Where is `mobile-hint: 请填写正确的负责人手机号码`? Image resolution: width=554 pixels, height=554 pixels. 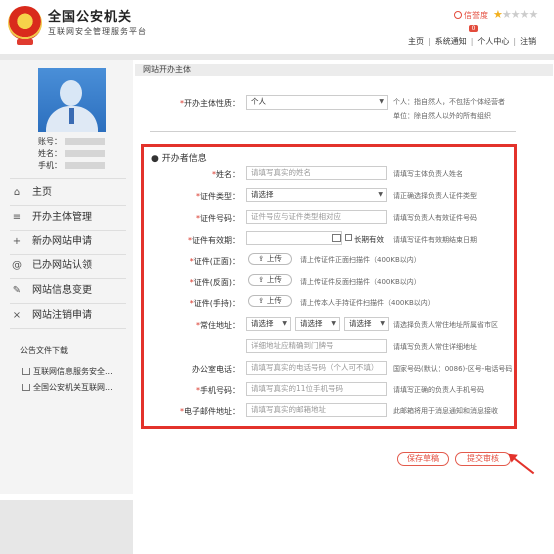 mobile-hint: 请填写正确的负责人手机号码 is located at coordinates (438, 390).